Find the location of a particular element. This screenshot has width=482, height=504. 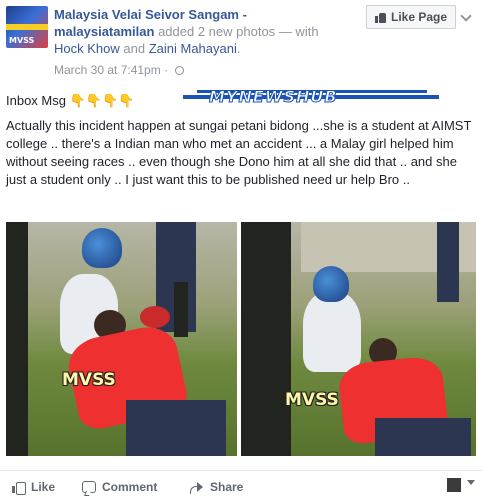

avatar-stripe is located at coordinates (27, 27).